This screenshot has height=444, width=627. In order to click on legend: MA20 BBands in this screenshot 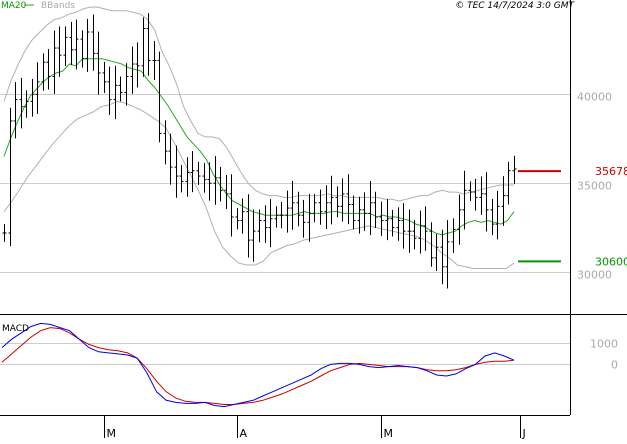, I will do `click(38, 6)`.